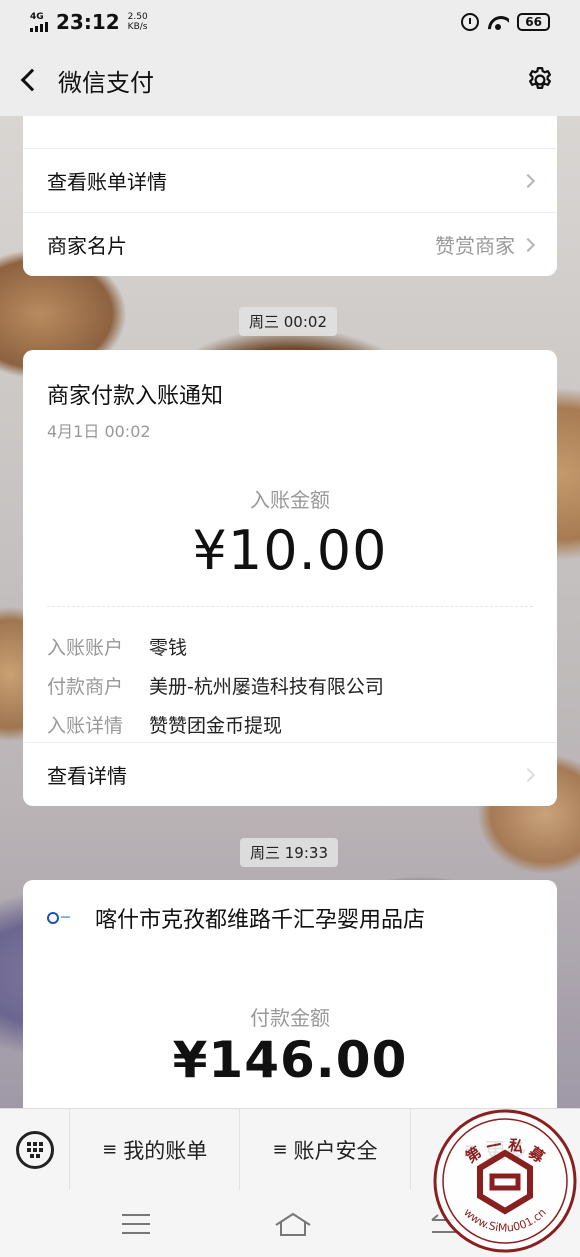  I want to click on keyboard-icon, so click(34, 1149).